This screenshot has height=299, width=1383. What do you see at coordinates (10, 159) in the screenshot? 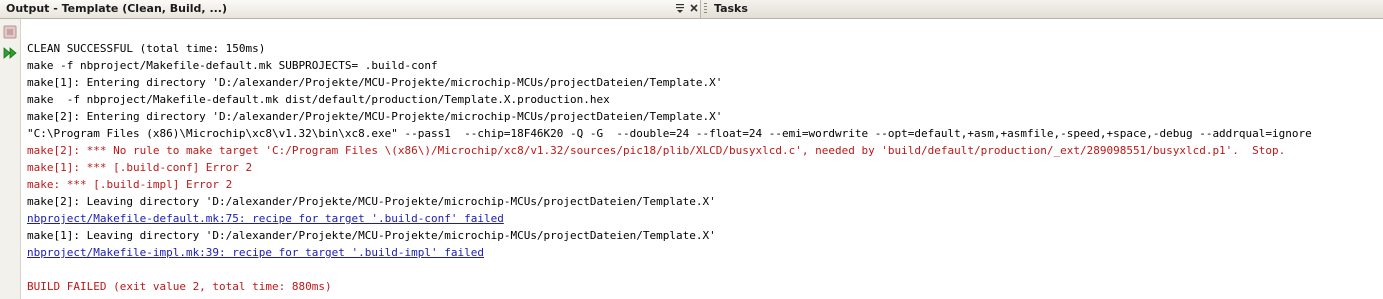
I see `output-toolbar` at bounding box center [10, 159].